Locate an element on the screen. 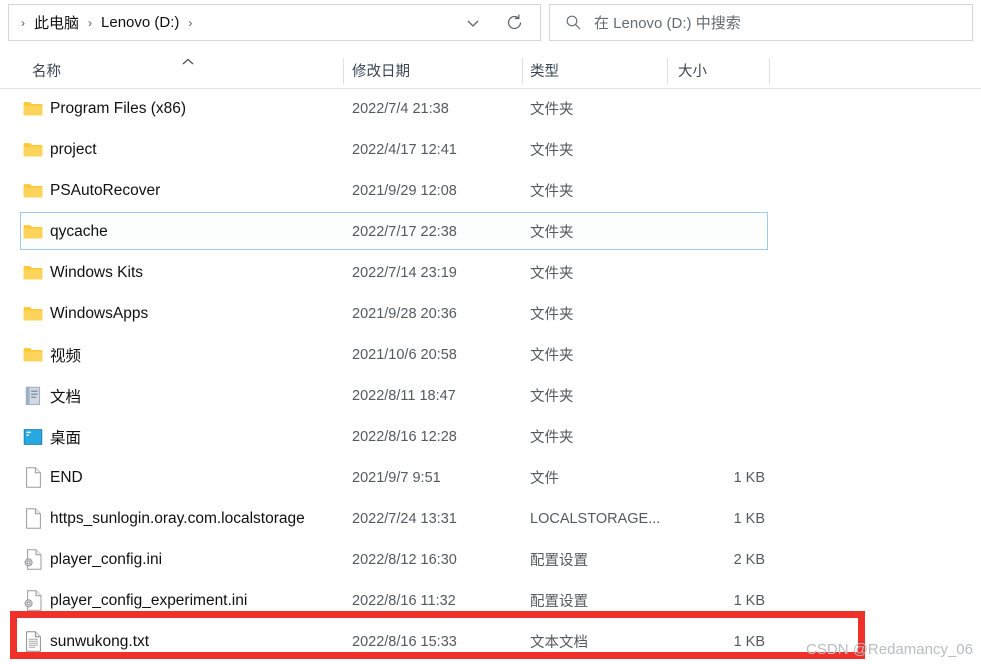 The height and width of the screenshot is (664, 981). table-row: Windows Kits 2022/7/14 23:19 文件夹 is located at coordinates (490, 272).